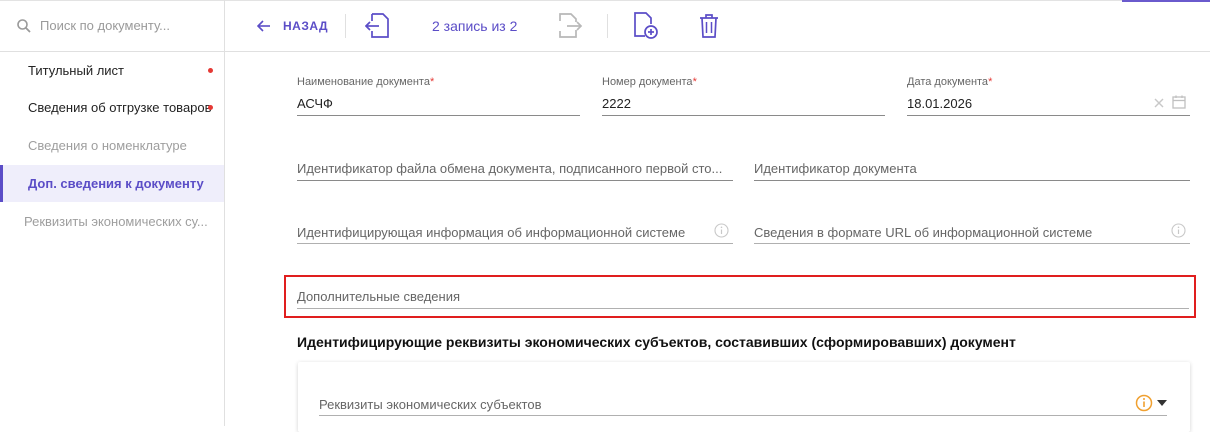 The image size is (1210, 432). What do you see at coordinates (835, 168) in the screenshot?
I see `document-id-placeholder: Идентификатор документа` at bounding box center [835, 168].